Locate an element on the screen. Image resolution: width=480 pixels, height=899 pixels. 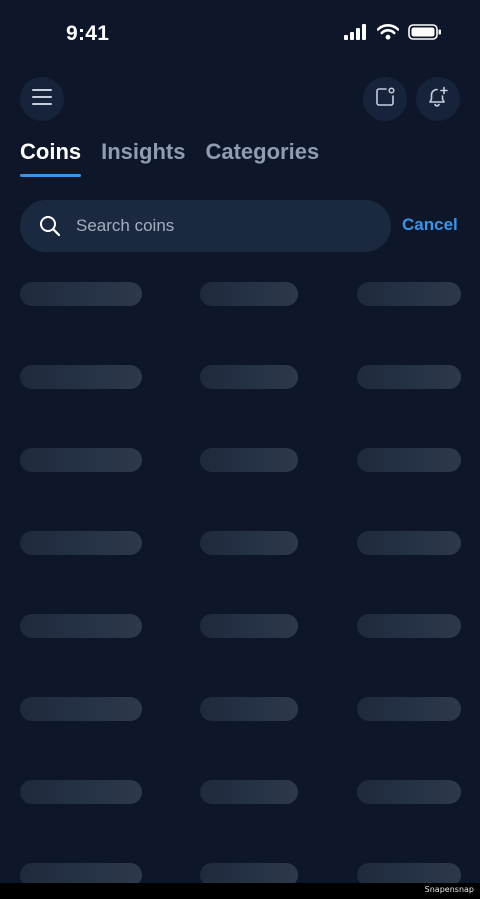
tab-coins: Coins is located at coordinates (51, 158).